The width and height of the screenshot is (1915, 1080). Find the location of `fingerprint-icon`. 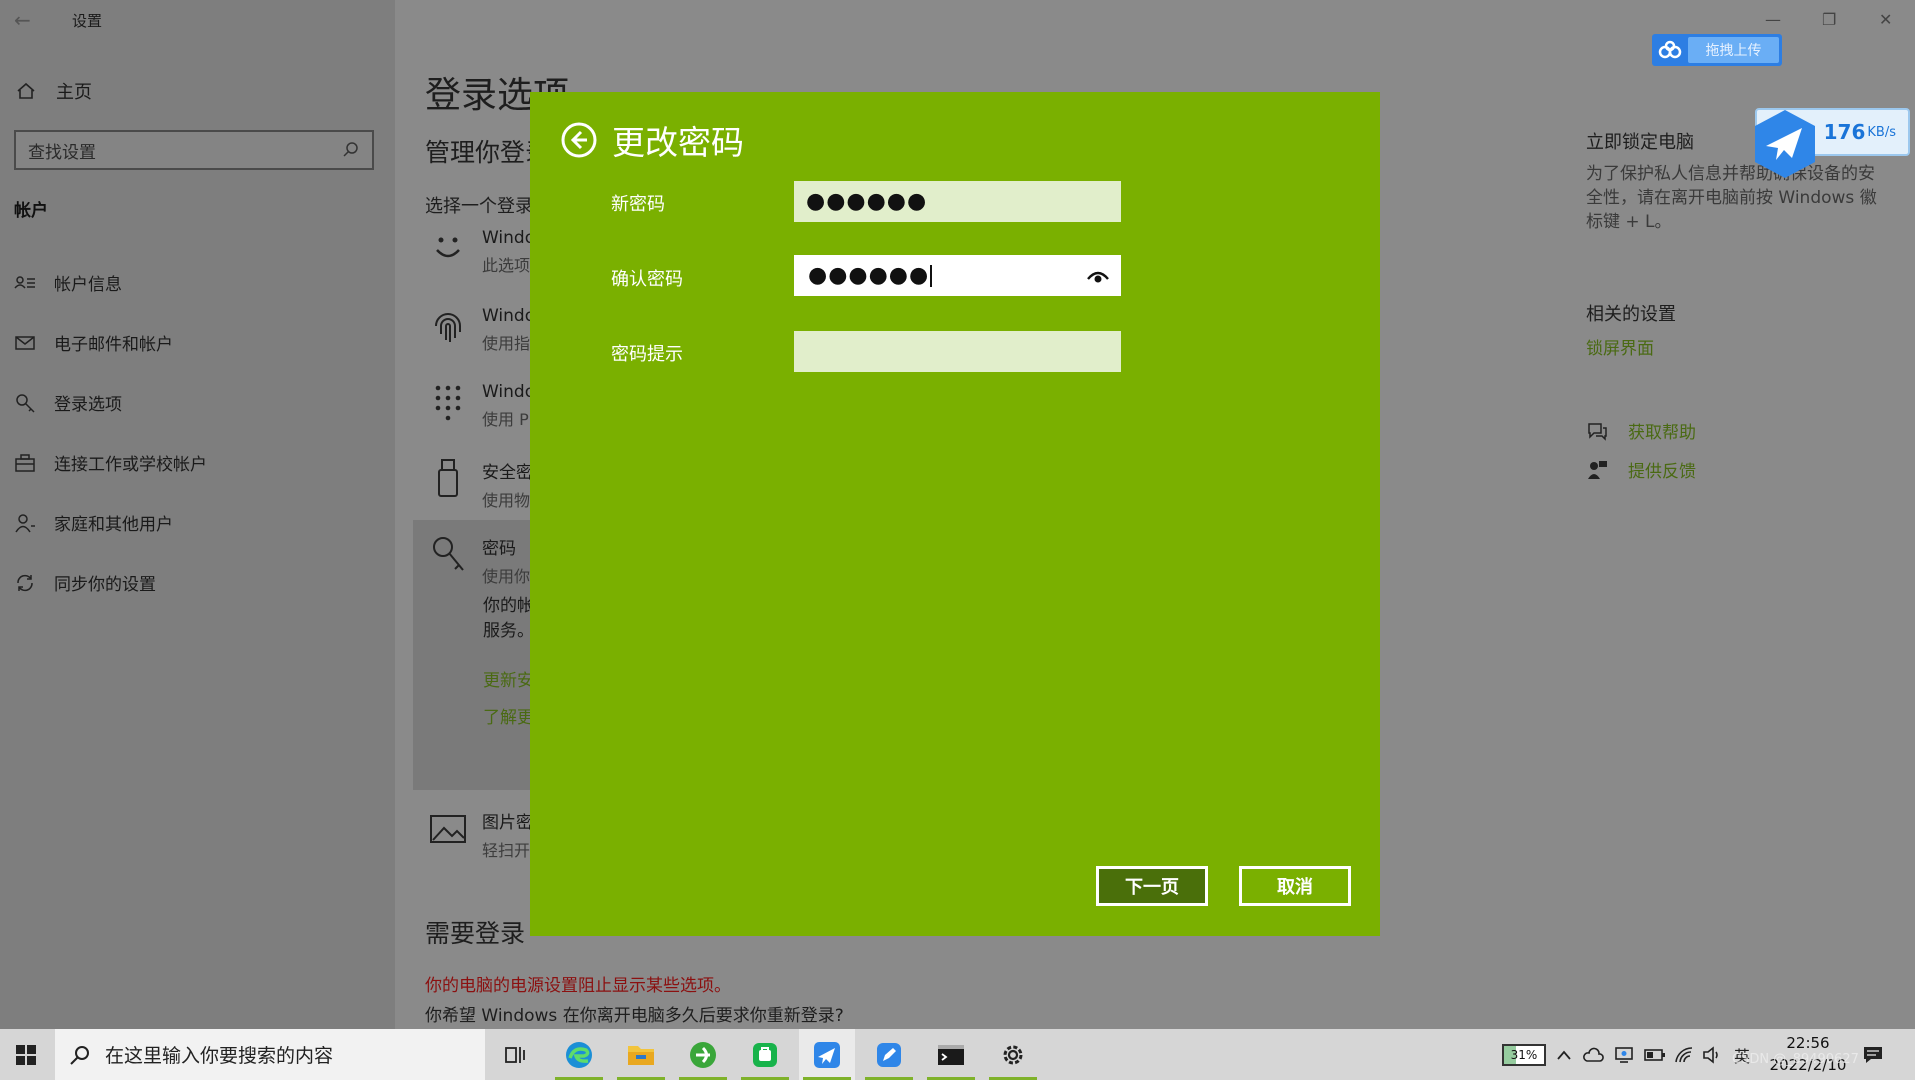

fingerprint-icon is located at coordinates (448, 327).